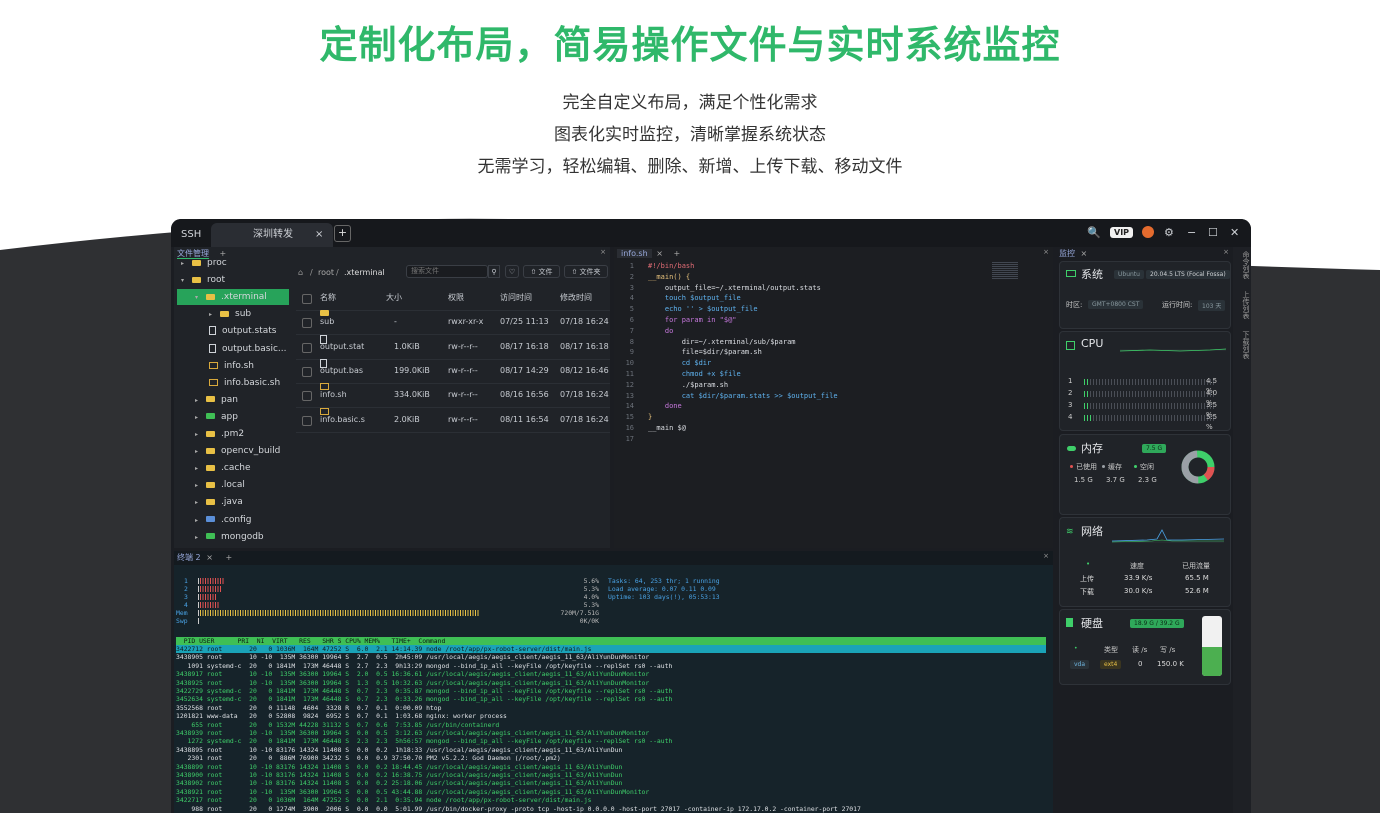  What do you see at coordinates (394, 298) in the screenshot?
I see `column-header: 大小` at bounding box center [394, 298].